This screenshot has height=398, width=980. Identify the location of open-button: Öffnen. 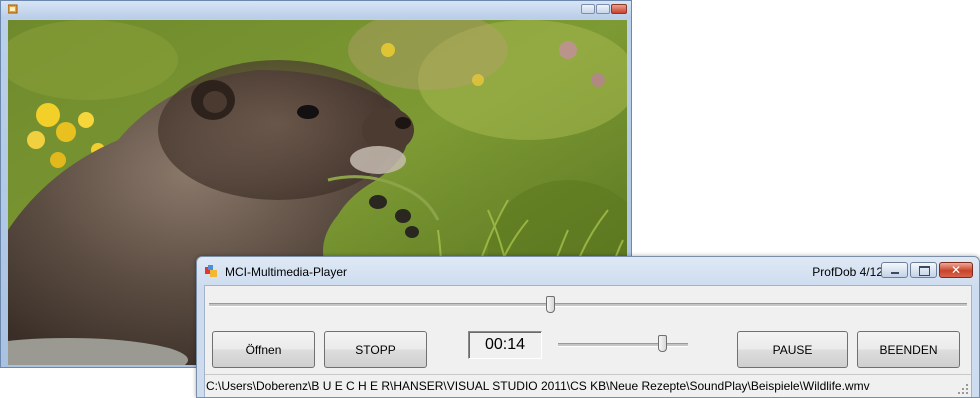
(263, 349).